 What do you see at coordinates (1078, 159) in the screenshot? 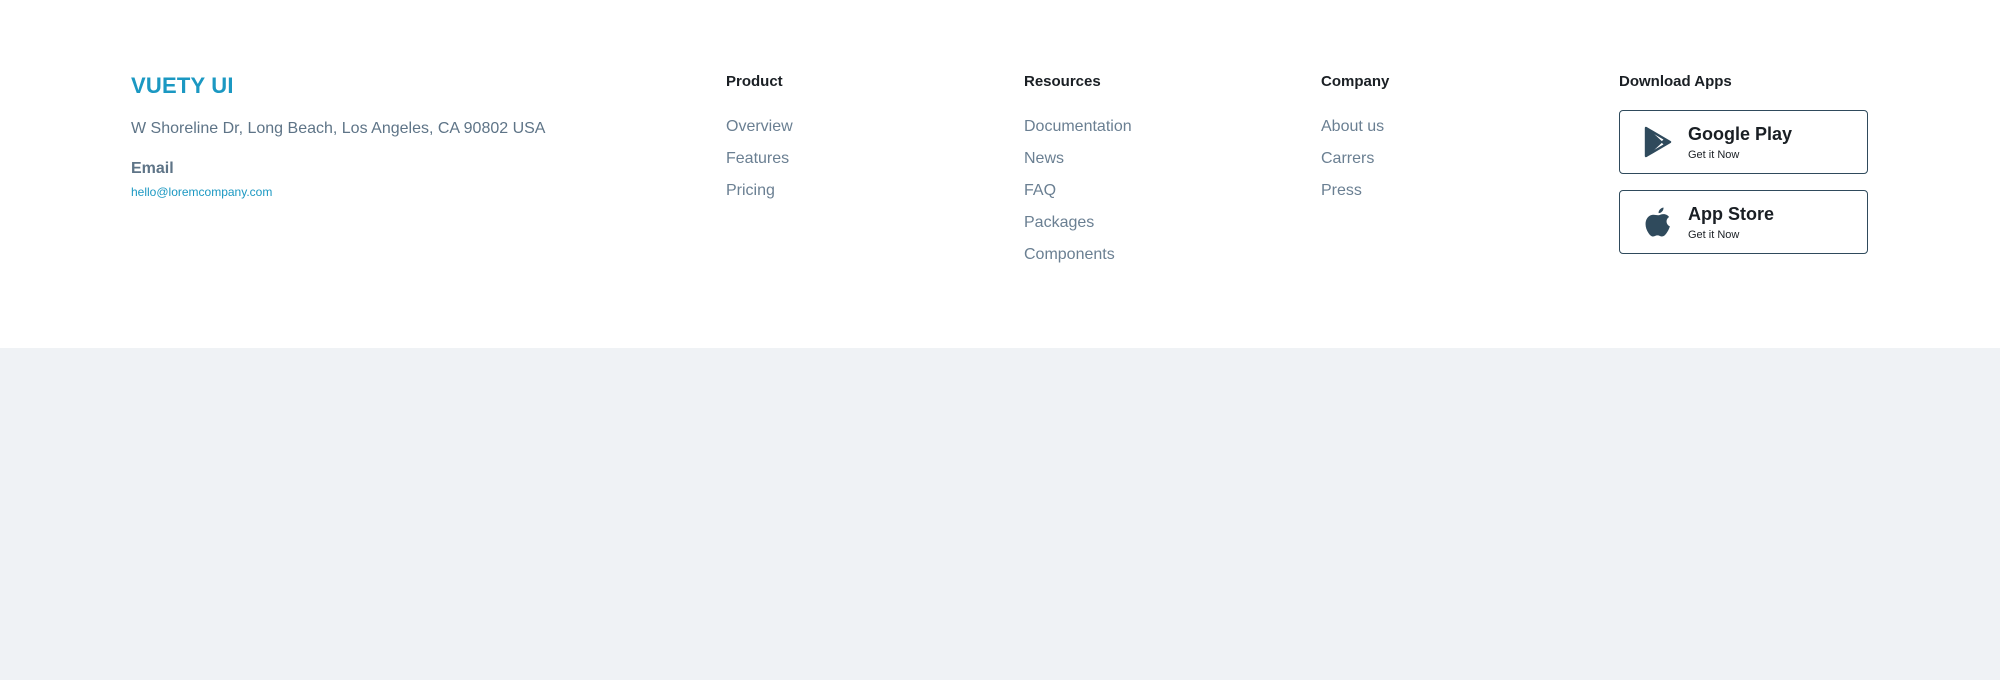
I see `link-news: News` at bounding box center [1078, 159].